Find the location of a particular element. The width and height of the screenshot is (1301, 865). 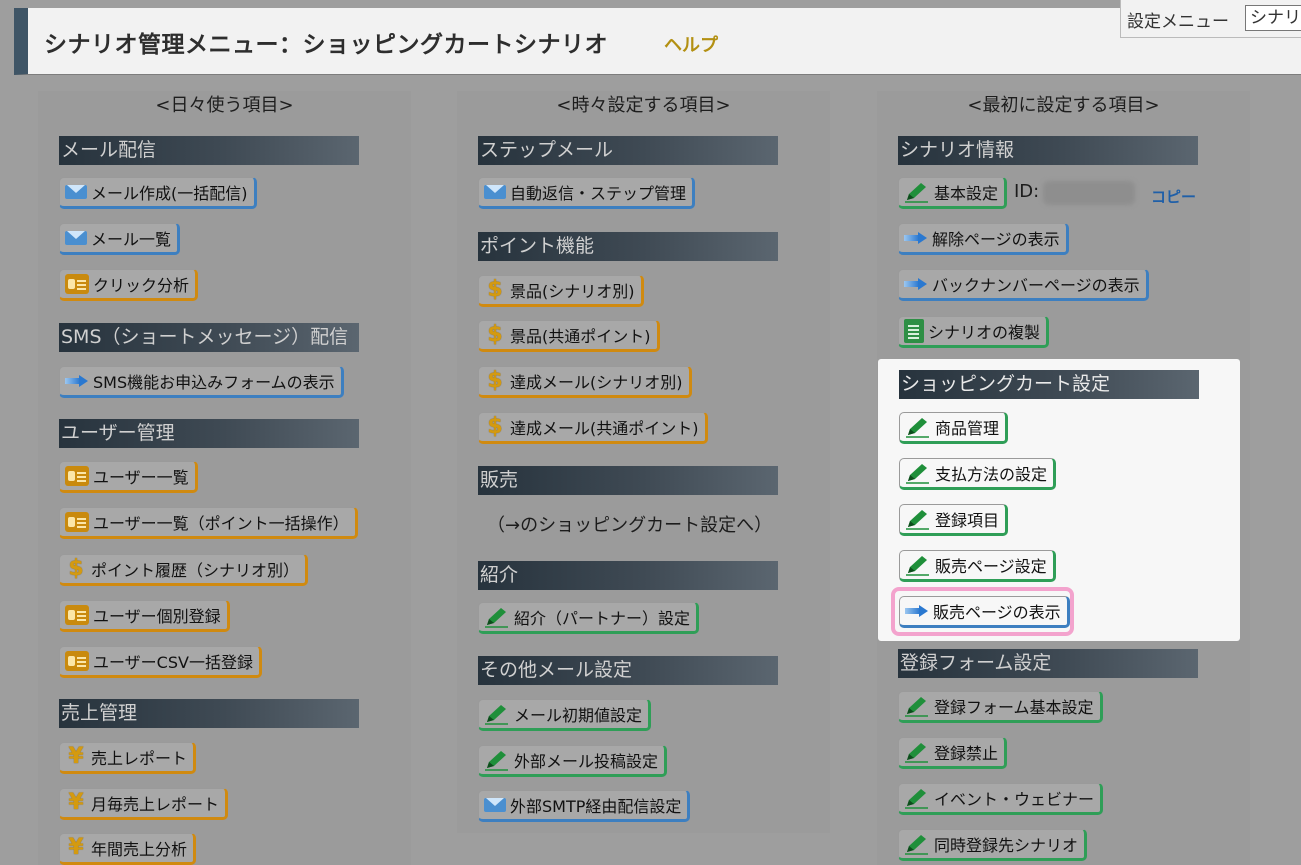

user-list-button: ユーザー一覧 is located at coordinates (128, 477).